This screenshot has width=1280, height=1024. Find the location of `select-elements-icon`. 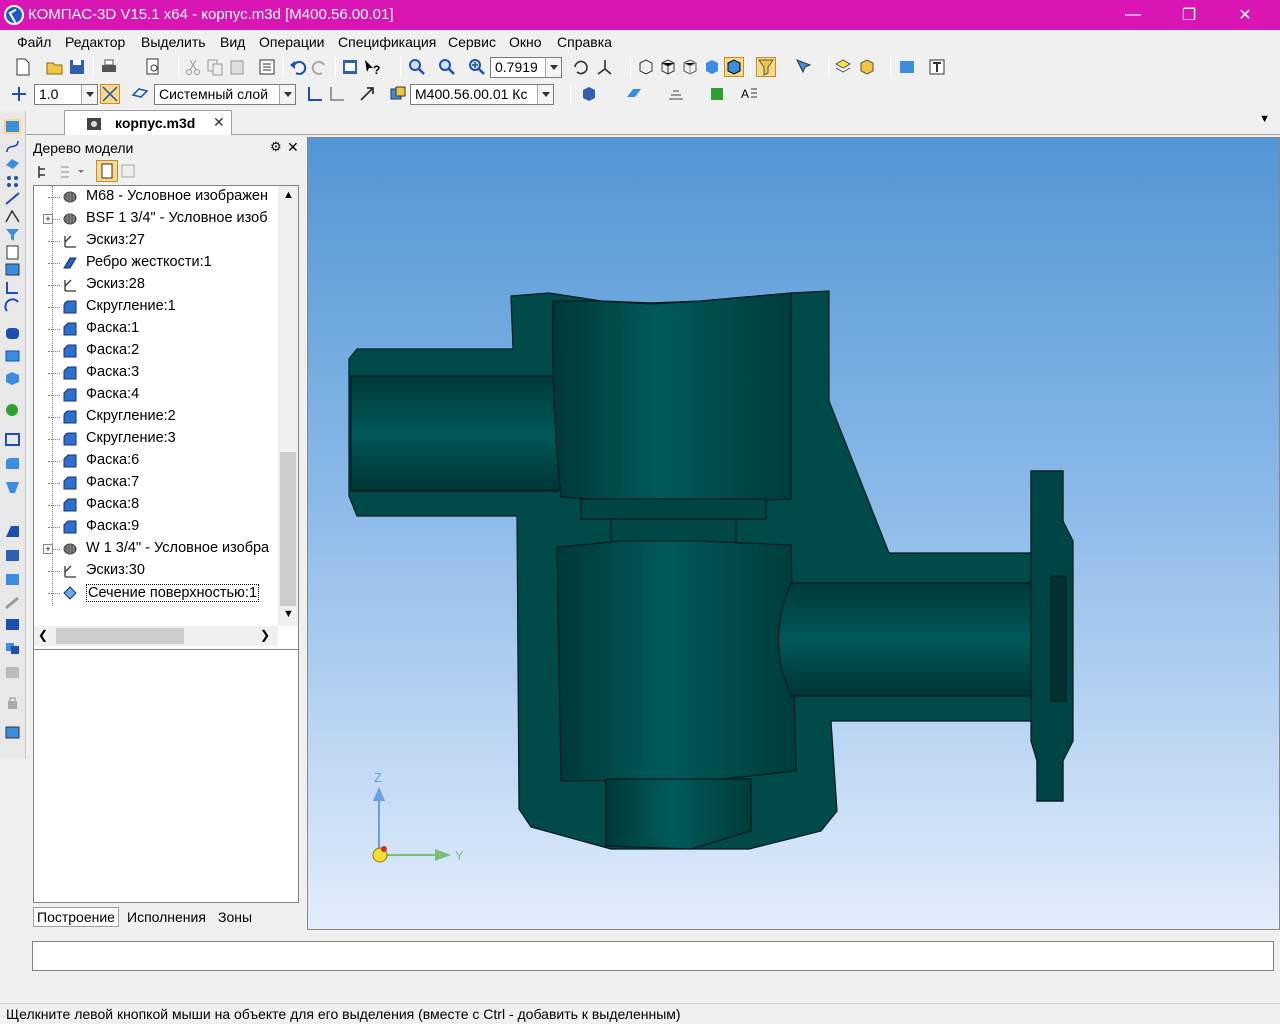

select-elements-icon is located at coordinates (804, 67).